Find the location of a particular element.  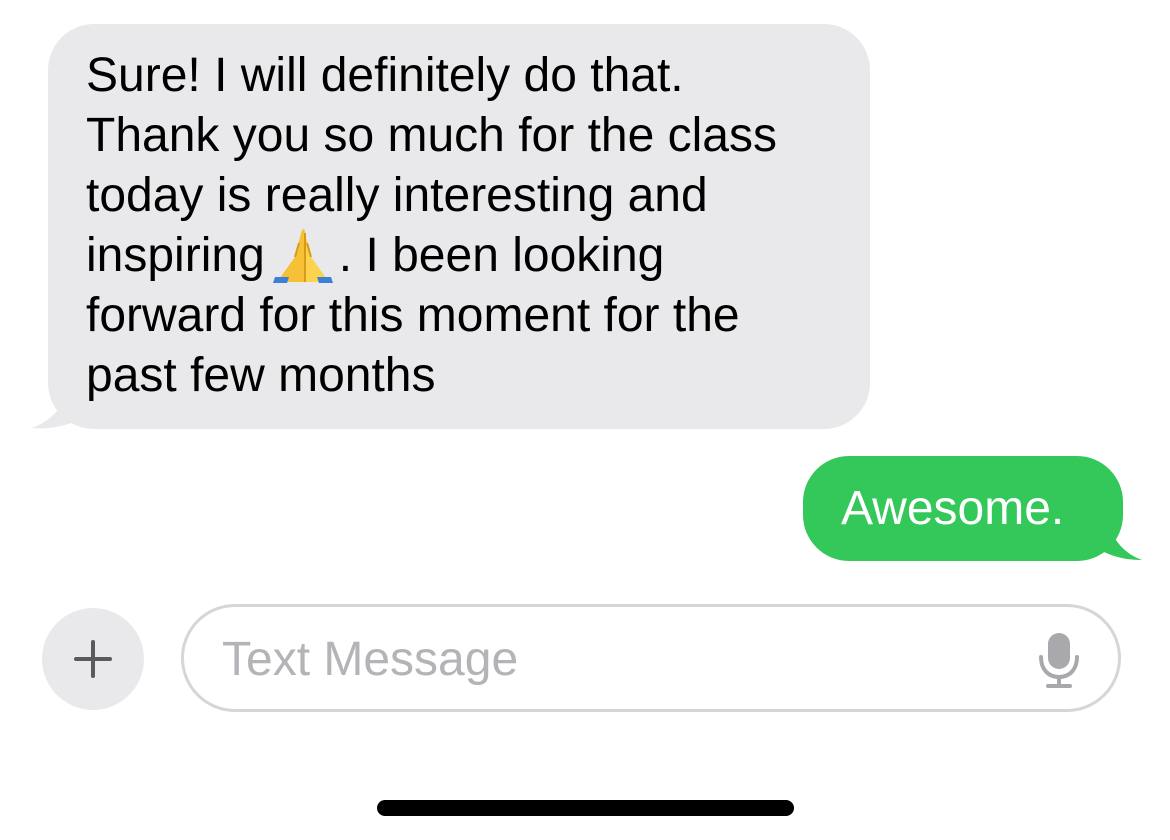

message-line: past few months is located at coordinates (261, 375).